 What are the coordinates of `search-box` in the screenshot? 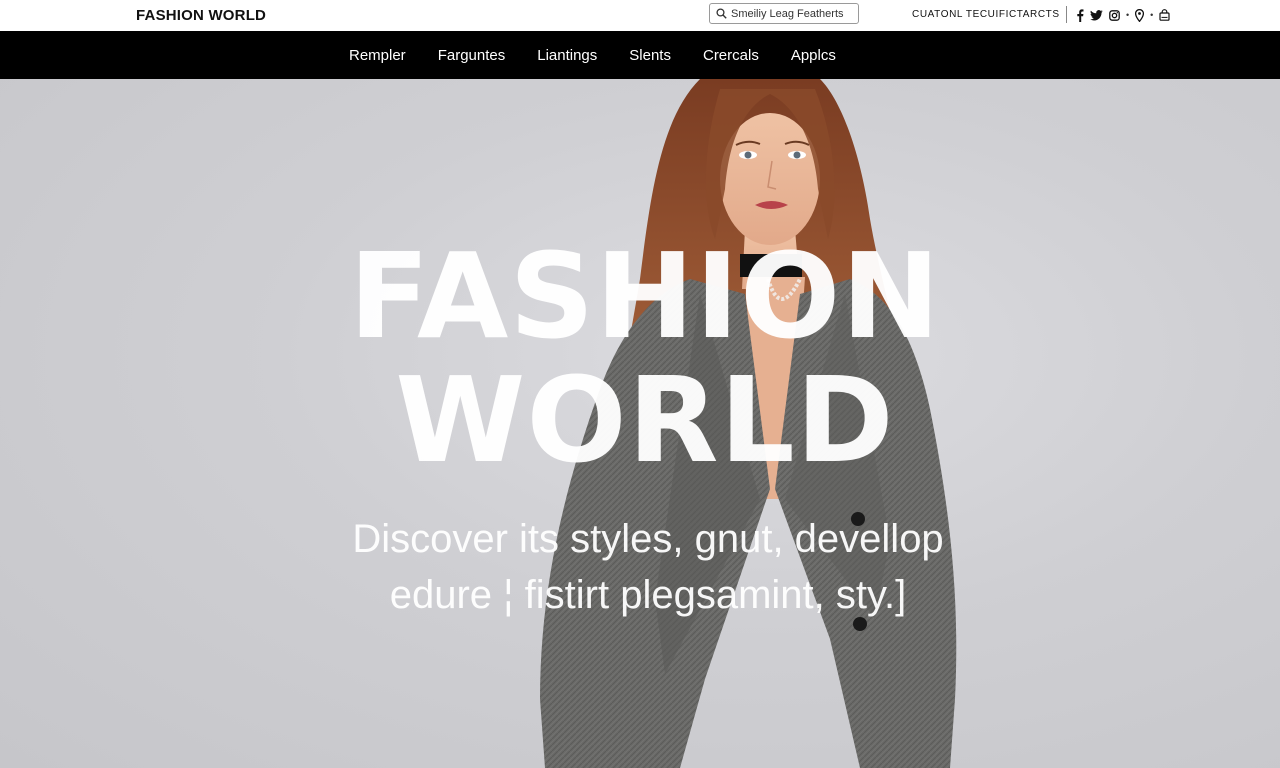 It's located at (784, 13).